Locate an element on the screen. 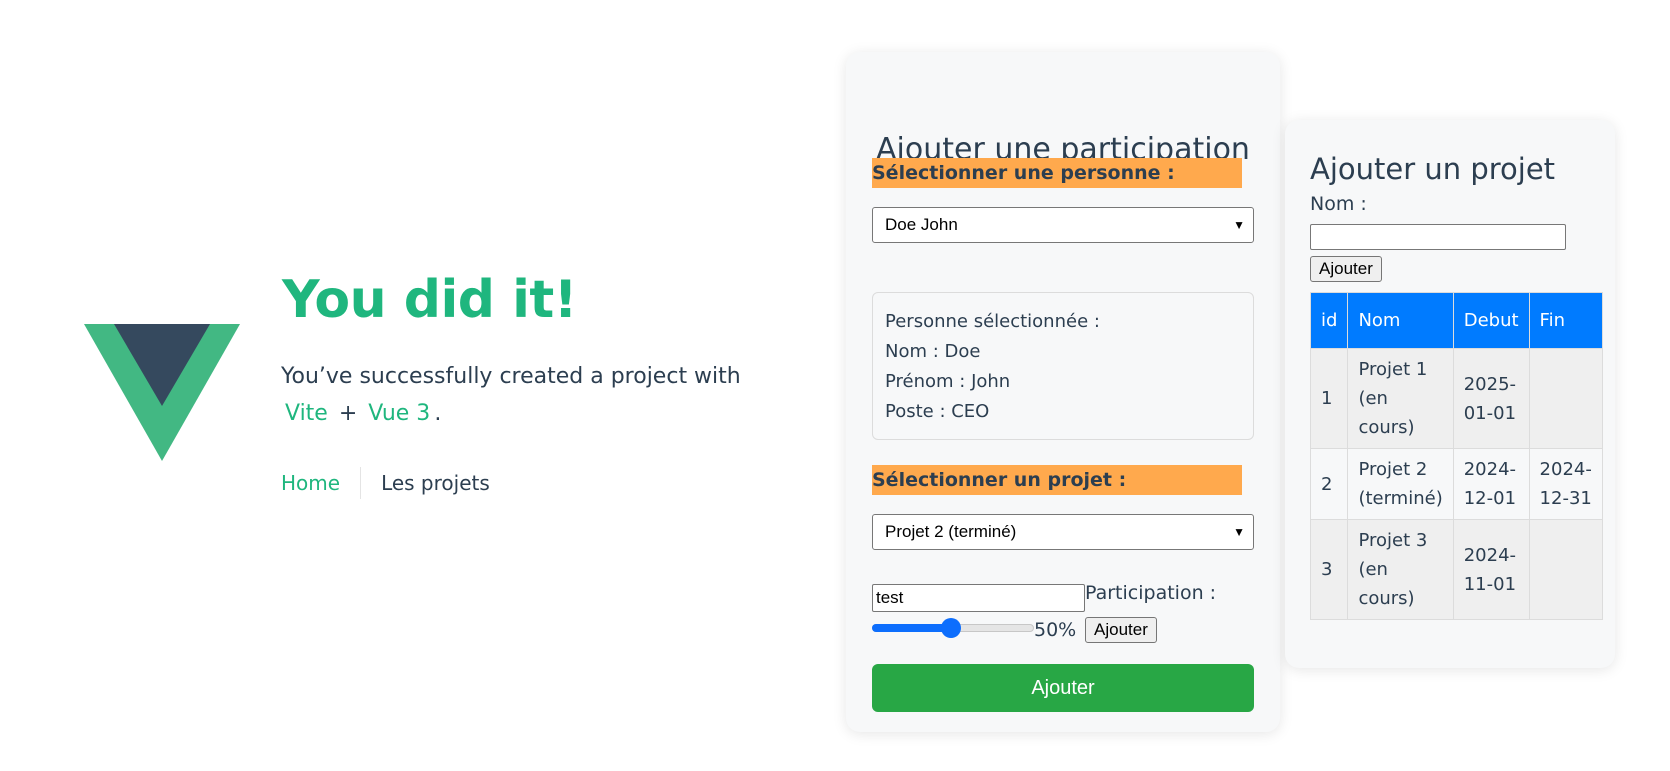 This screenshot has width=1670, height=771. table-row: 3 Projet 3 (en cours) 2024-11-01 is located at coordinates (1456, 569).